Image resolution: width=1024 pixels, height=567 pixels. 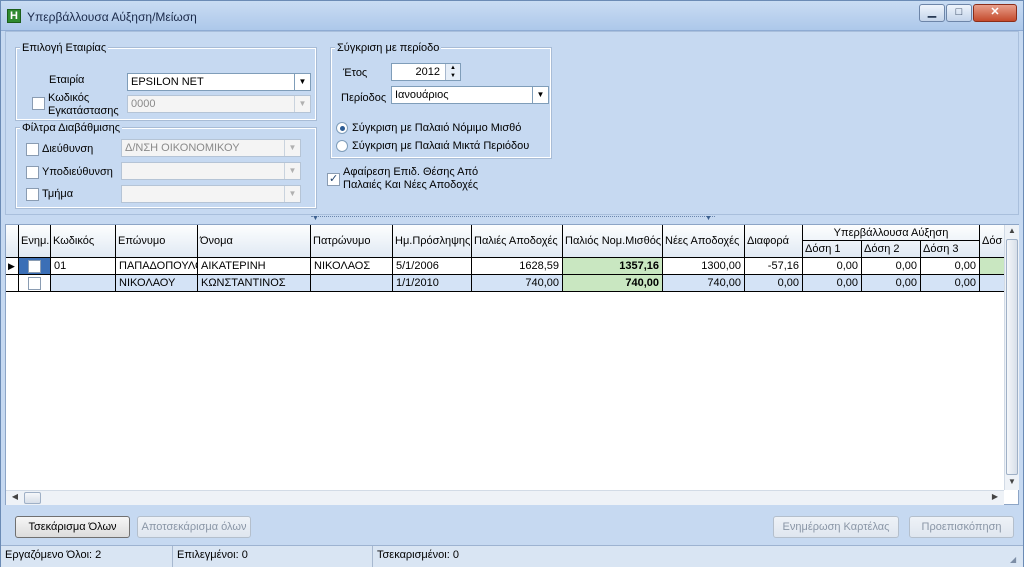 I want to click on name-cell: ΚΩΝΣΤΑΝΤΙΝΟΣ, so click(x=254, y=283).